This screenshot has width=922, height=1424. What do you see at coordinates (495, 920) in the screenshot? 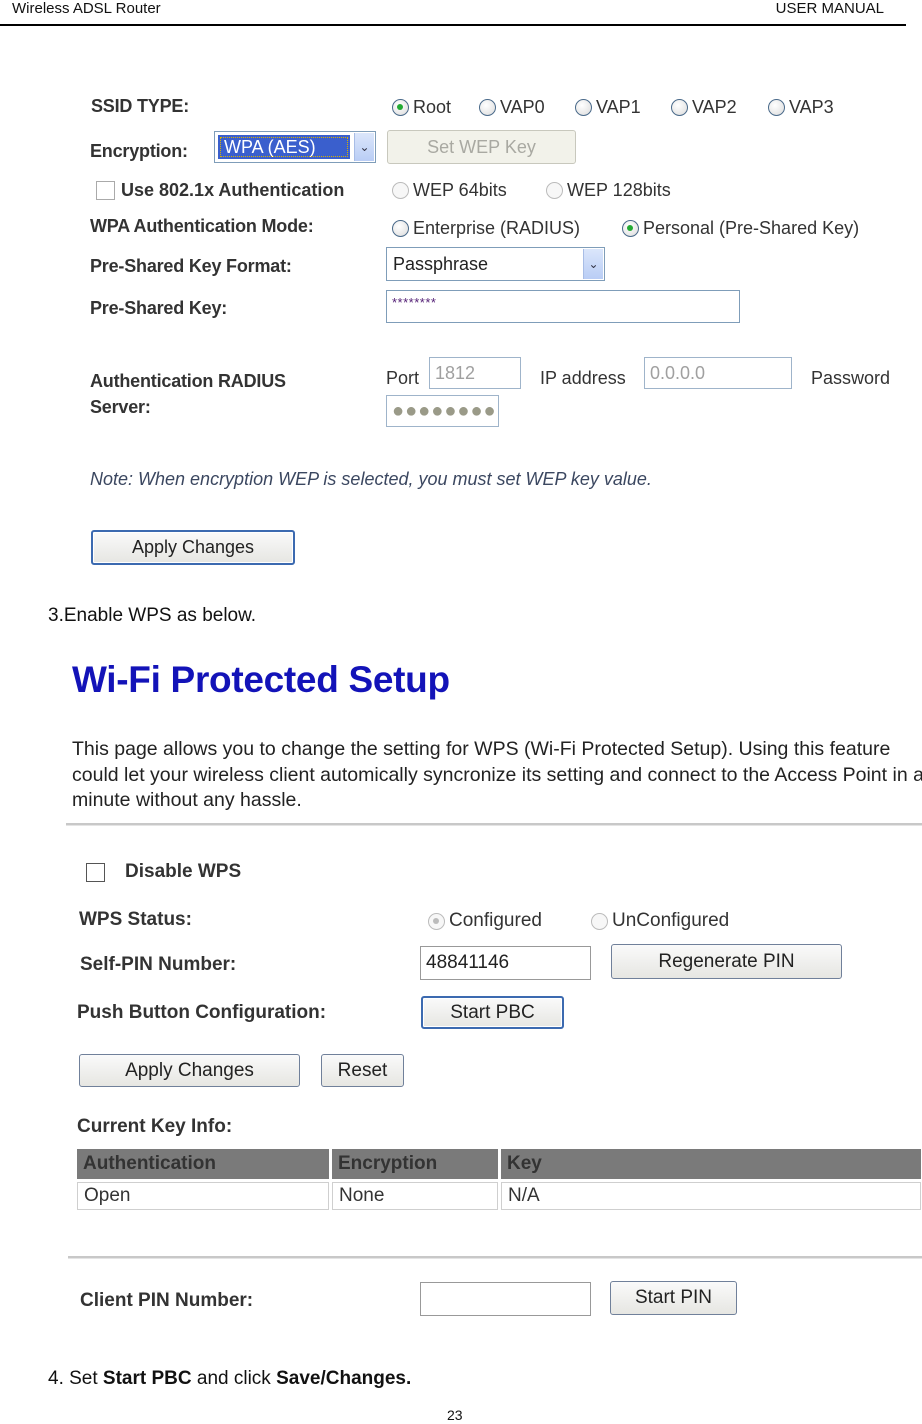
I see `wps-status-configured-label: Configured` at bounding box center [495, 920].